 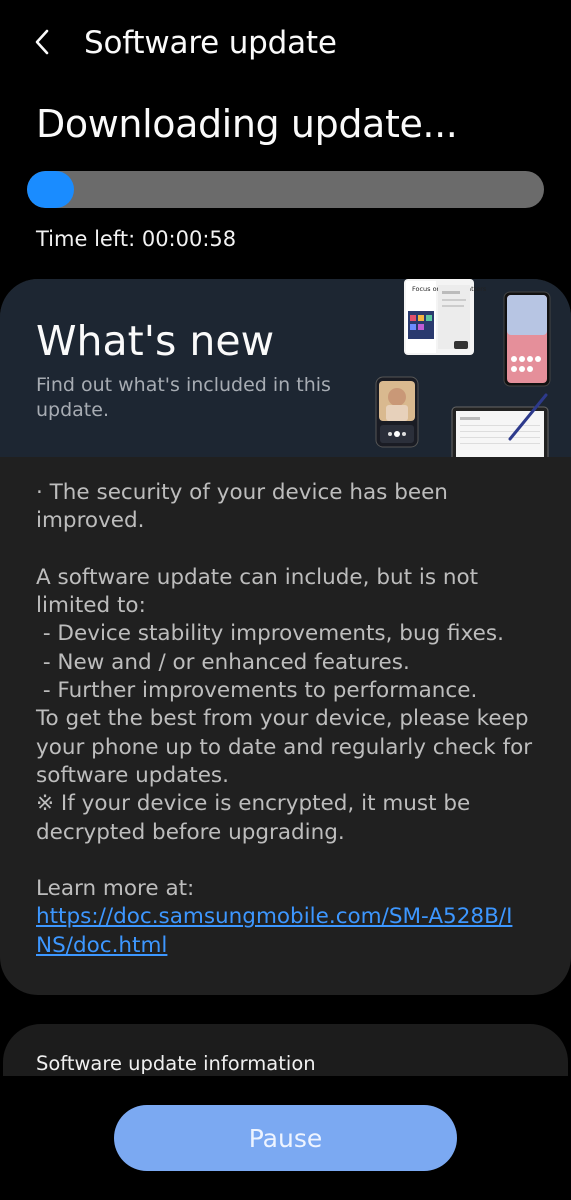 I want to click on time-left-label: Time left: 00:00:58, so click(x=136, y=239).